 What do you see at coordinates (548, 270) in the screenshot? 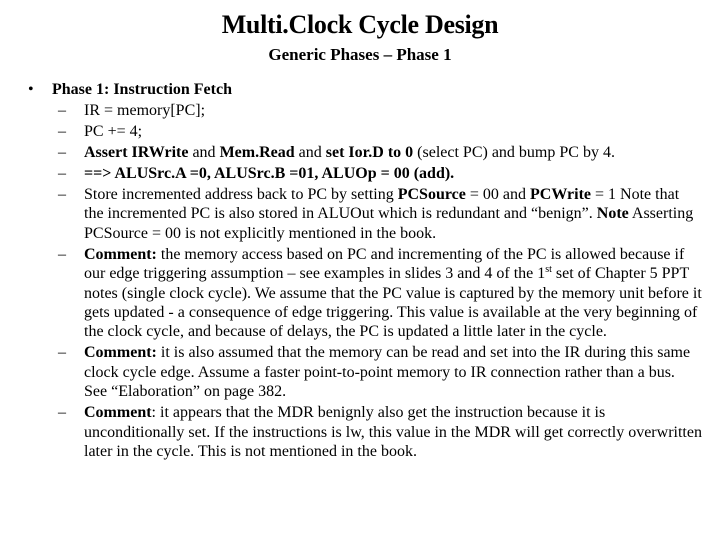
I see `superscript: st` at bounding box center [548, 270].